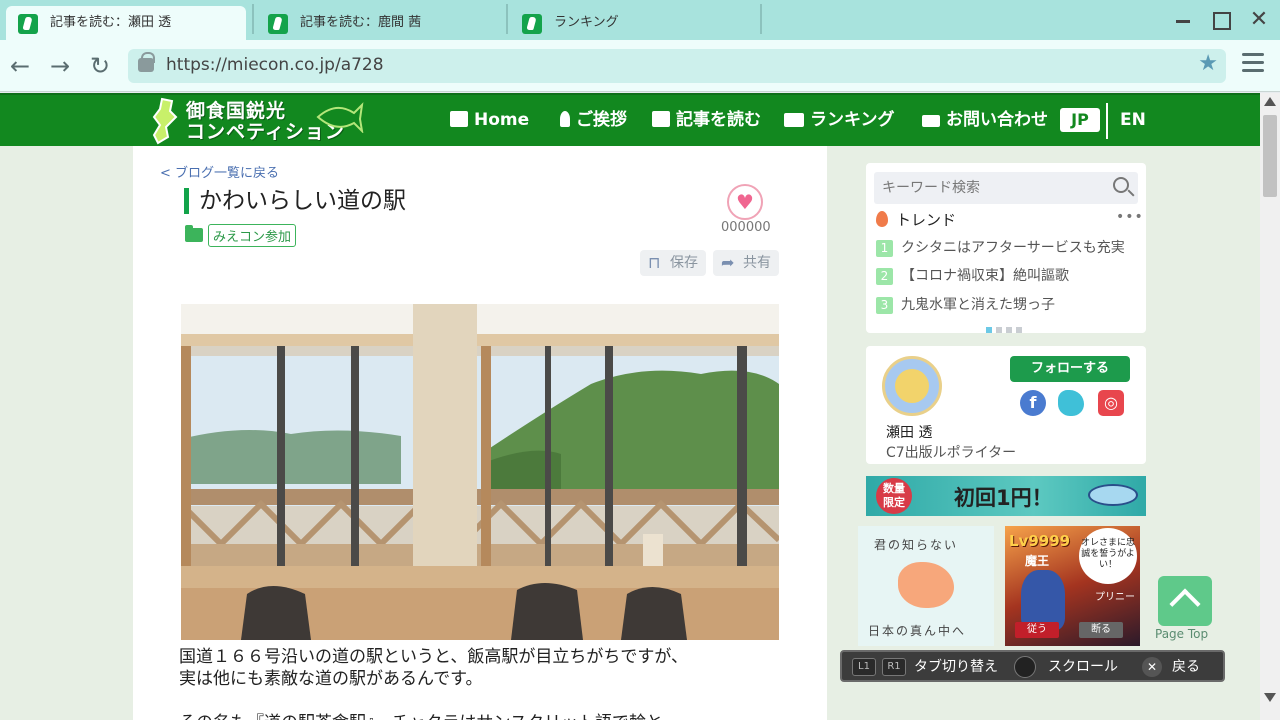 The height and width of the screenshot is (720, 1280). Describe the element at coordinates (894, 667) in the screenshot. I see `r1-button-icon: R1` at that location.